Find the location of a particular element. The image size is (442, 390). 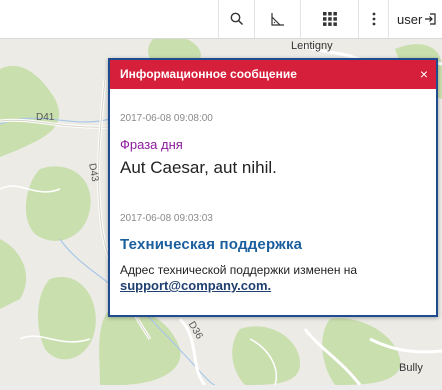

user-menu-button: user is located at coordinates (415, 19).